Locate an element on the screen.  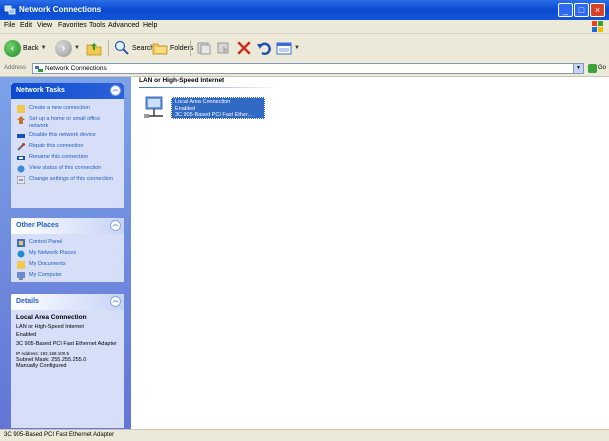
task-label: Rename this connection is located at coordinates (59, 157).